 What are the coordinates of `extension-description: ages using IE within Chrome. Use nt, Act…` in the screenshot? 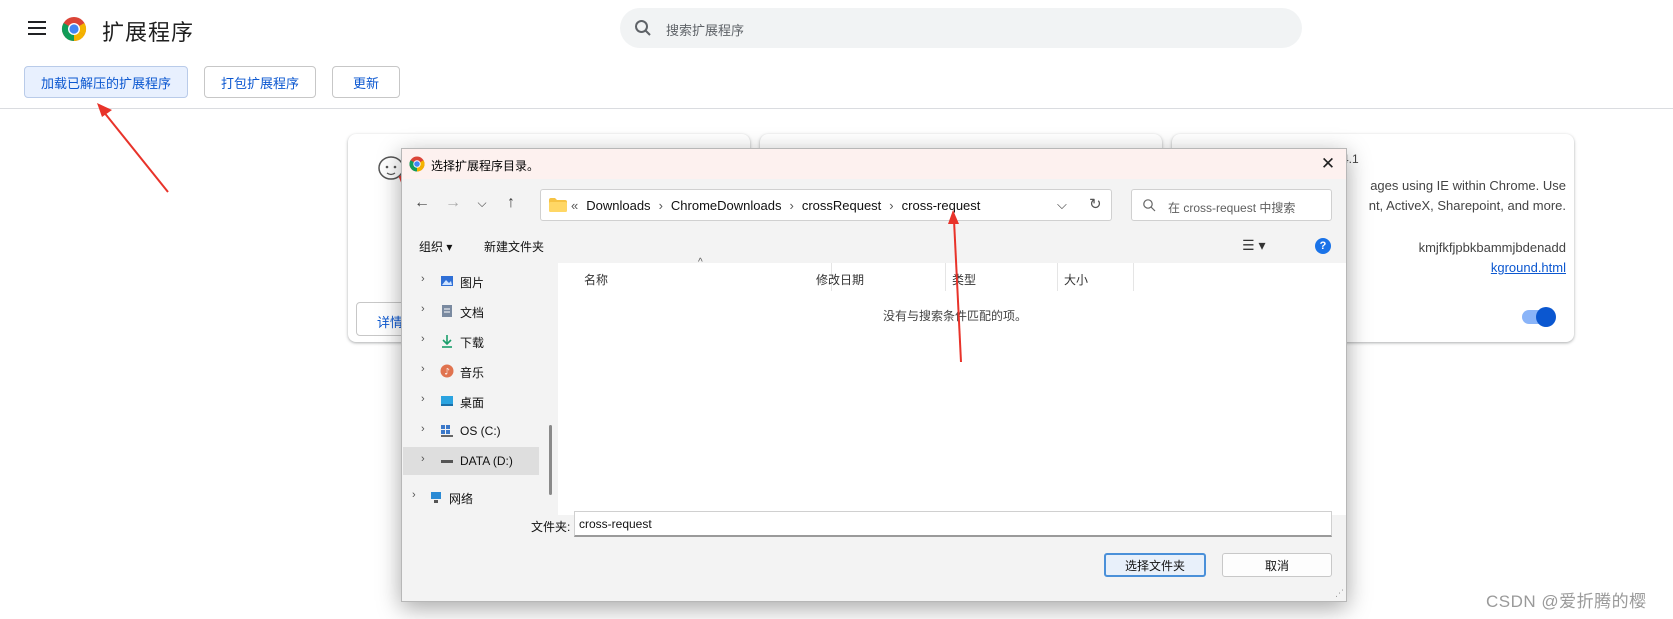 It's located at (1467, 195).